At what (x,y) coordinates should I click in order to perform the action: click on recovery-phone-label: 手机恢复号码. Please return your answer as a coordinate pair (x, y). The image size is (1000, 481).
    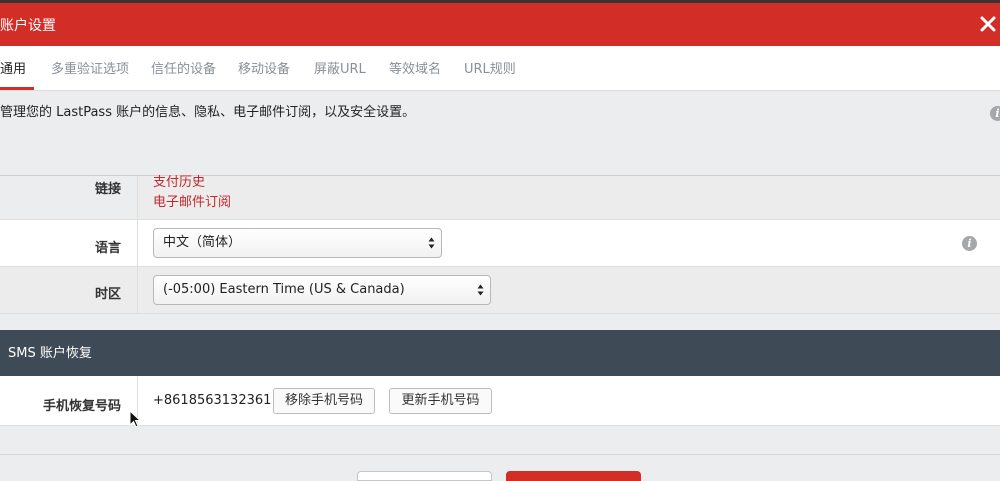
    Looking at the image, I should click on (81, 406).